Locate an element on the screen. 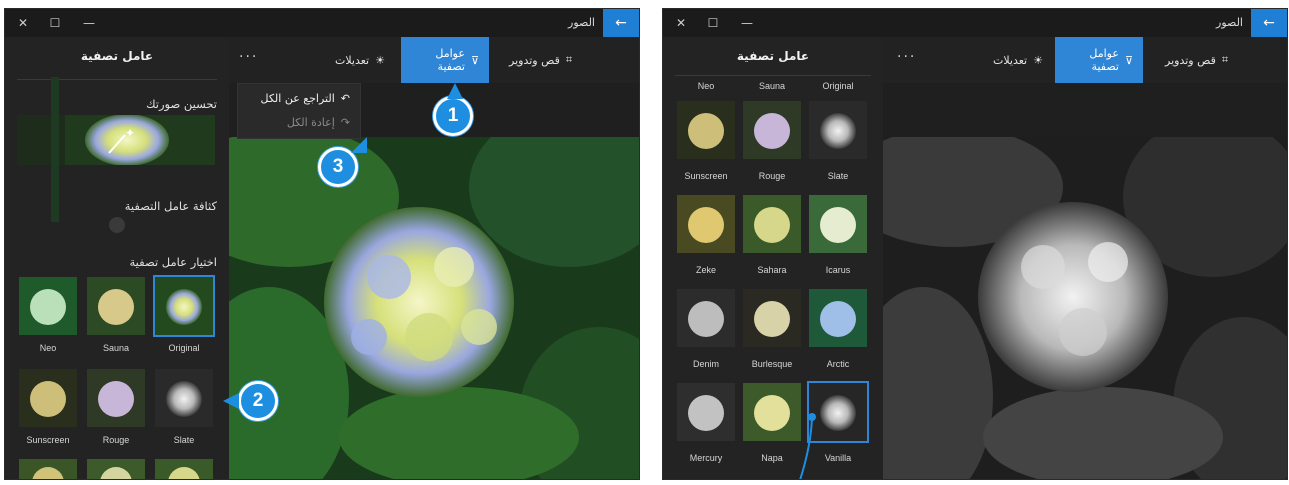 The height and width of the screenshot is (485, 1289). redo-all-item: ↷ إعادة الكل is located at coordinates (318, 122).